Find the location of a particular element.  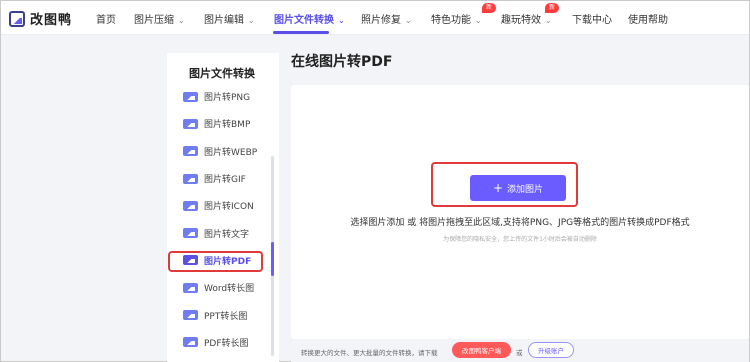

nav-label: 使用帮助 is located at coordinates (648, 20).